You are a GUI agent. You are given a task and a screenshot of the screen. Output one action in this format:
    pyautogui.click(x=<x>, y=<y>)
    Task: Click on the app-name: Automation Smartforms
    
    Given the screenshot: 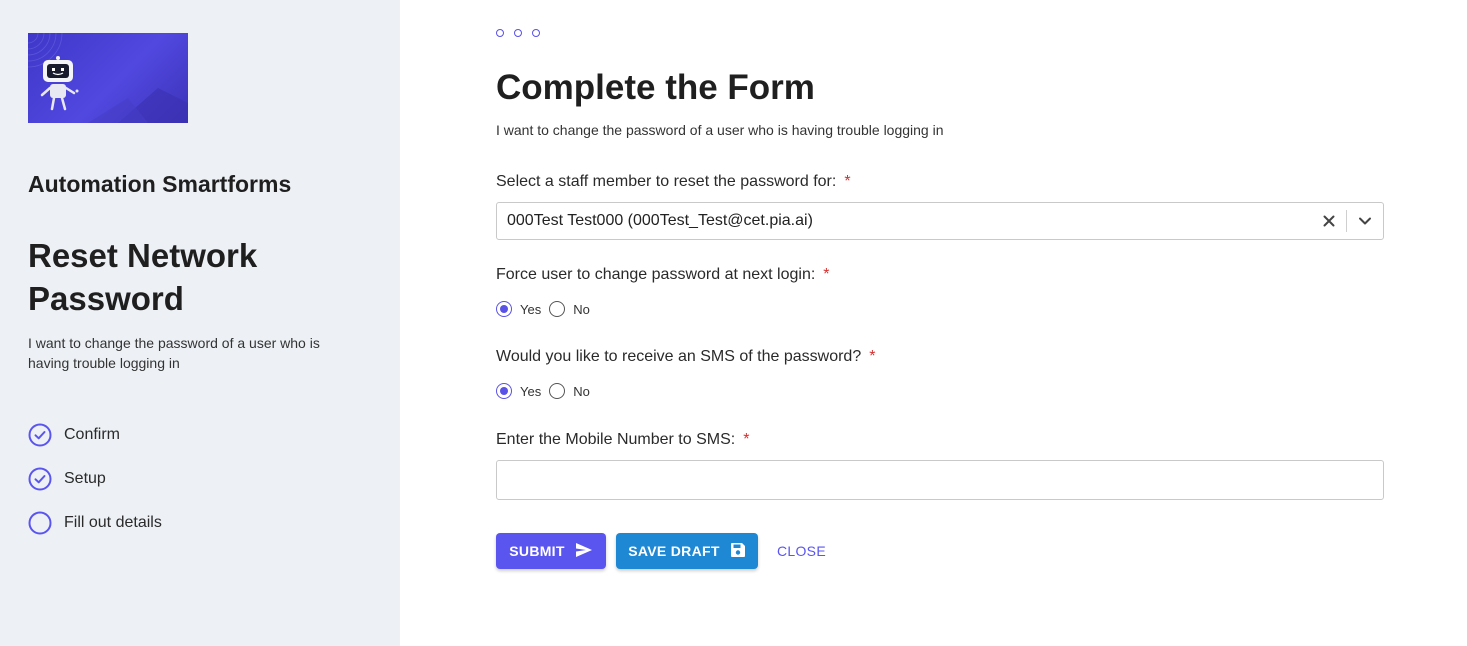 What is the action you would take?
    pyautogui.click(x=160, y=184)
    